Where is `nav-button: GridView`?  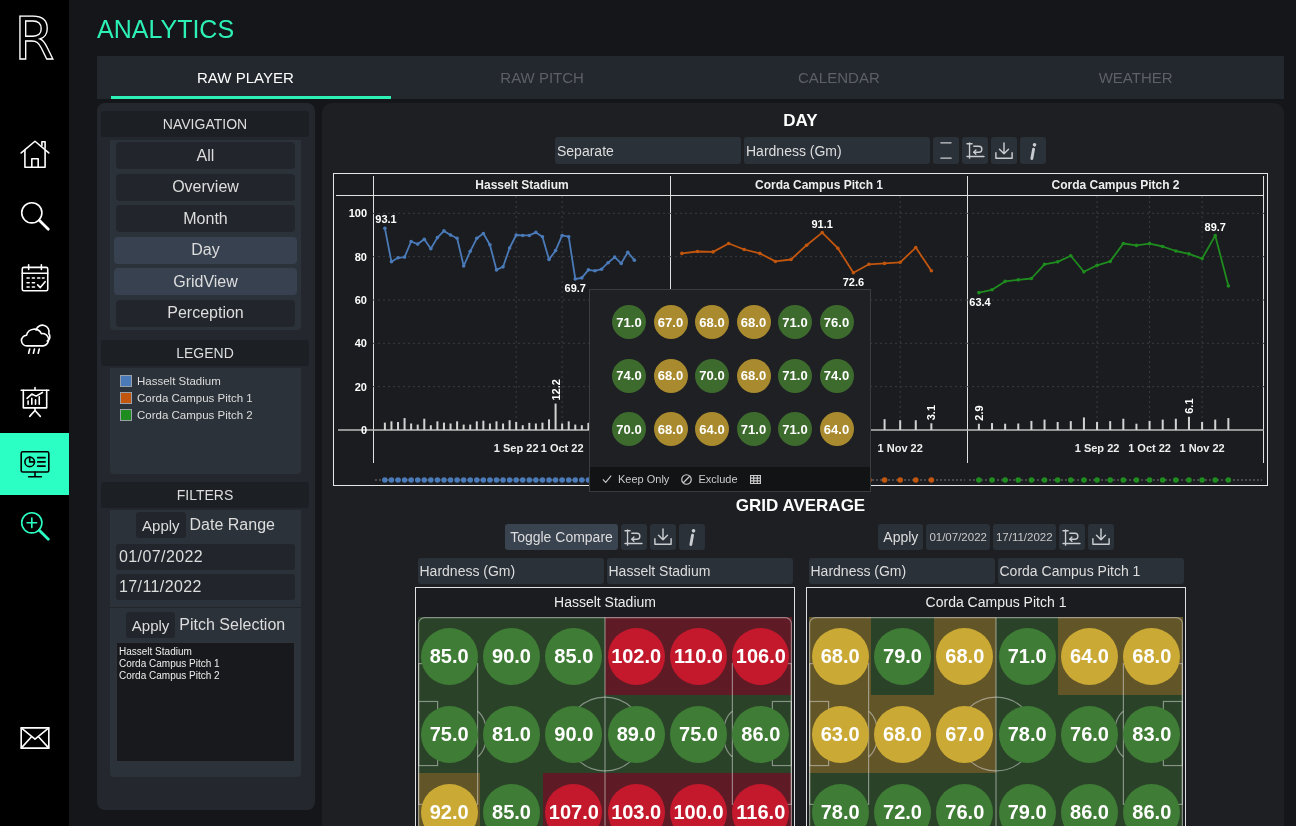 nav-button: GridView is located at coordinates (205, 282).